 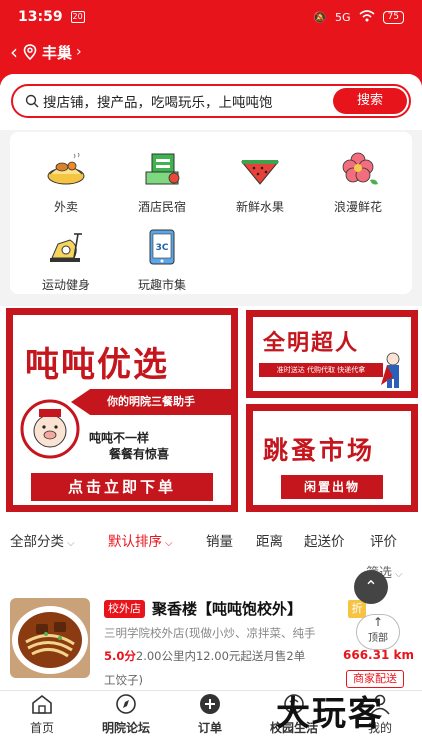 I want to click on category-label: 运动健身, so click(x=65, y=285).